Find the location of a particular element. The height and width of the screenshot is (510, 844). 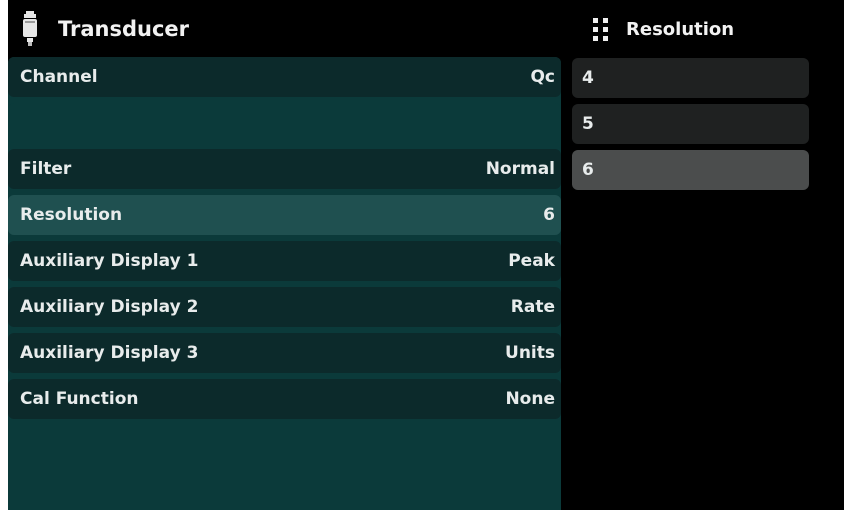

resolution-option-4: 4 is located at coordinates (690, 78).